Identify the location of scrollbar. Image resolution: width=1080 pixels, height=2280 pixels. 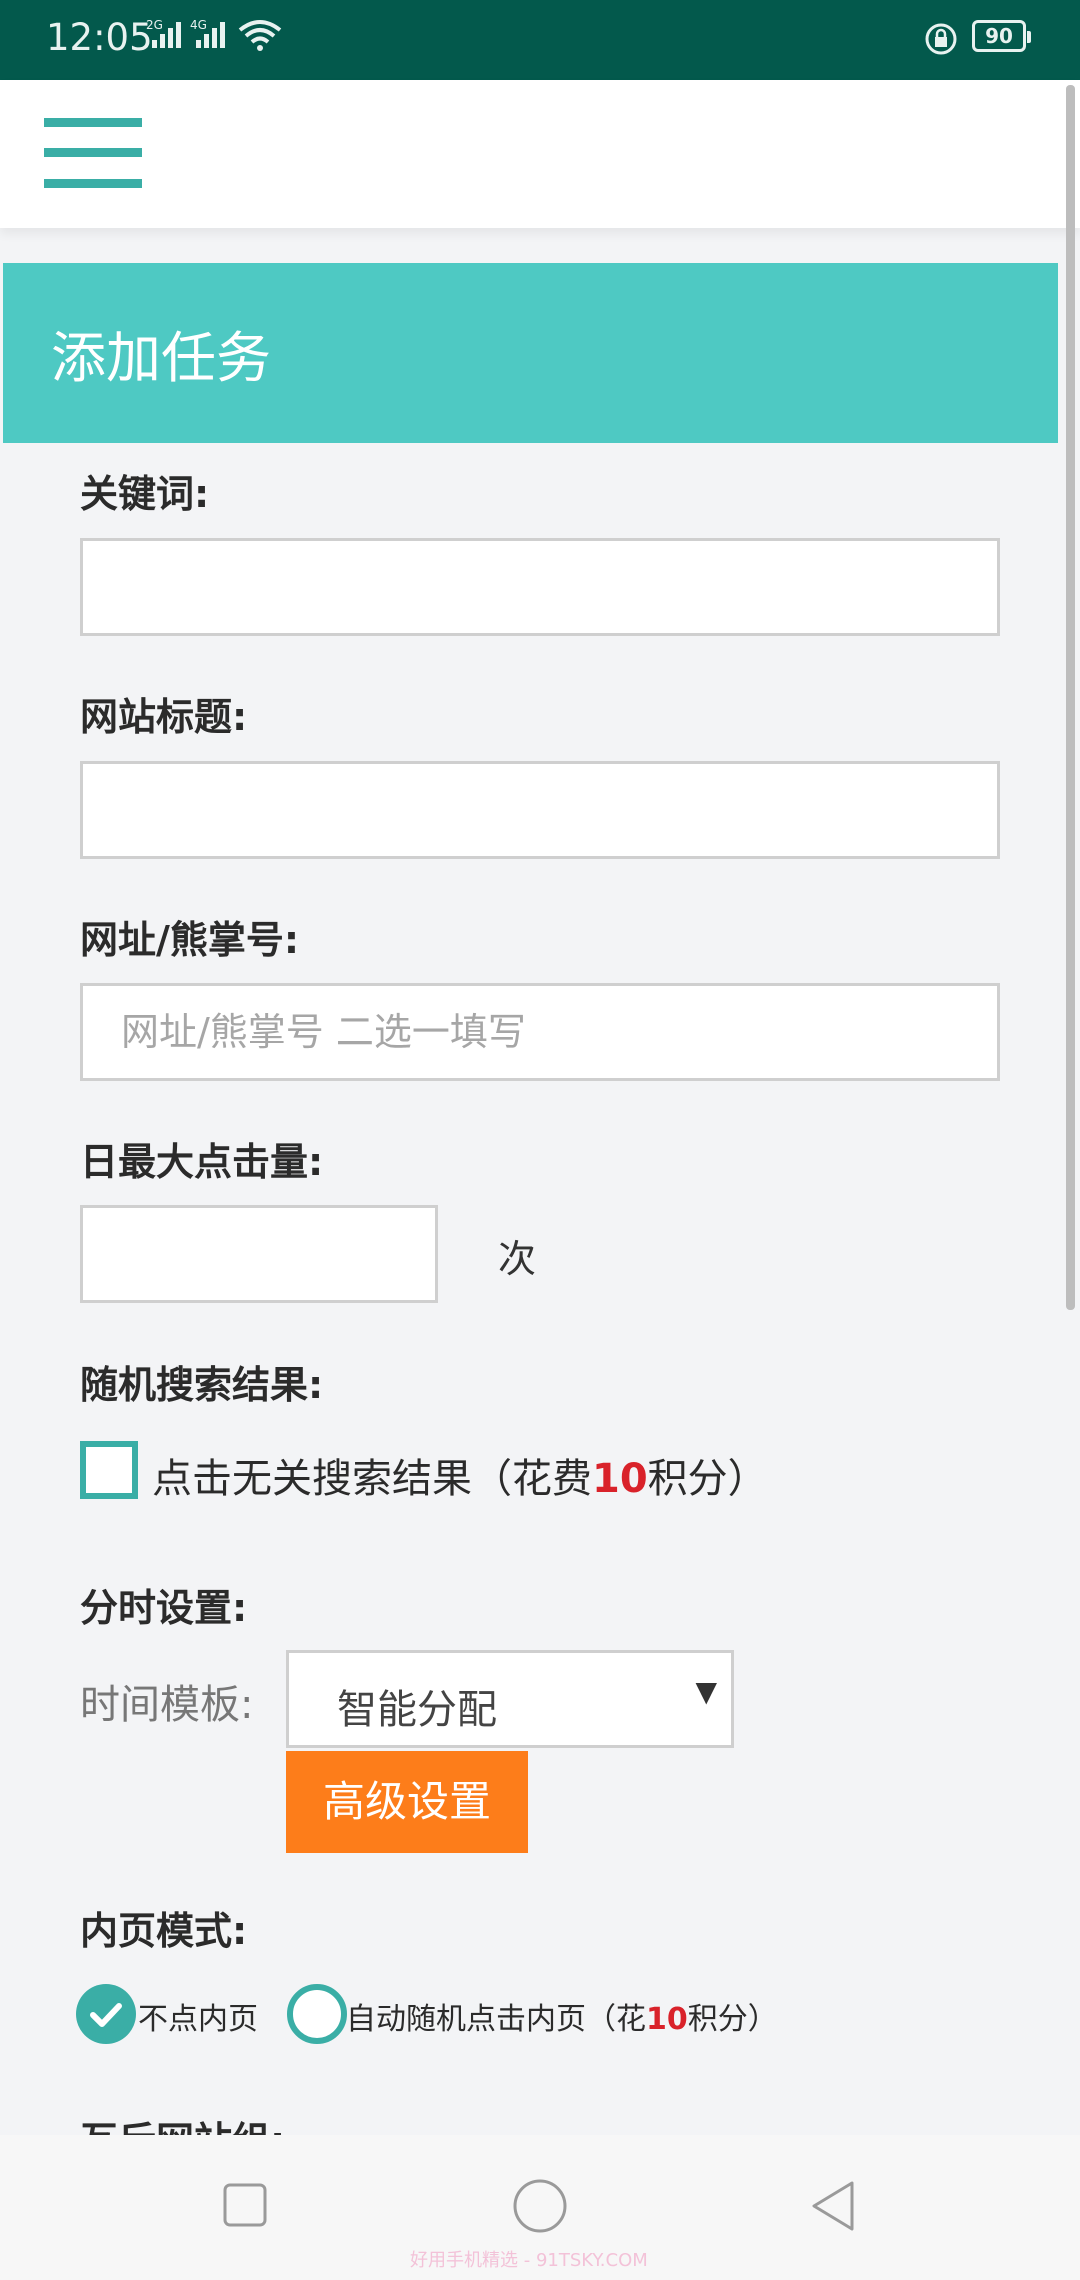
(1070, 697).